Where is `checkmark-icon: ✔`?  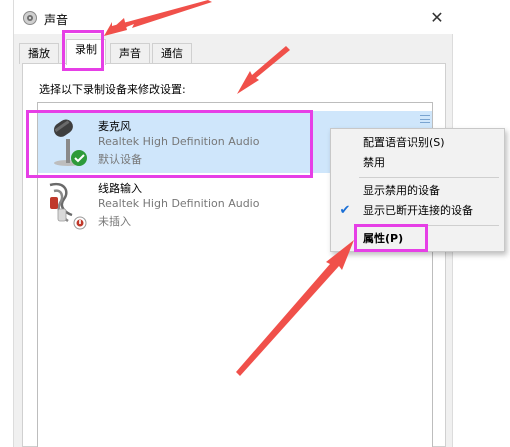
checkmark-icon: ✔ is located at coordinates (345, 210).